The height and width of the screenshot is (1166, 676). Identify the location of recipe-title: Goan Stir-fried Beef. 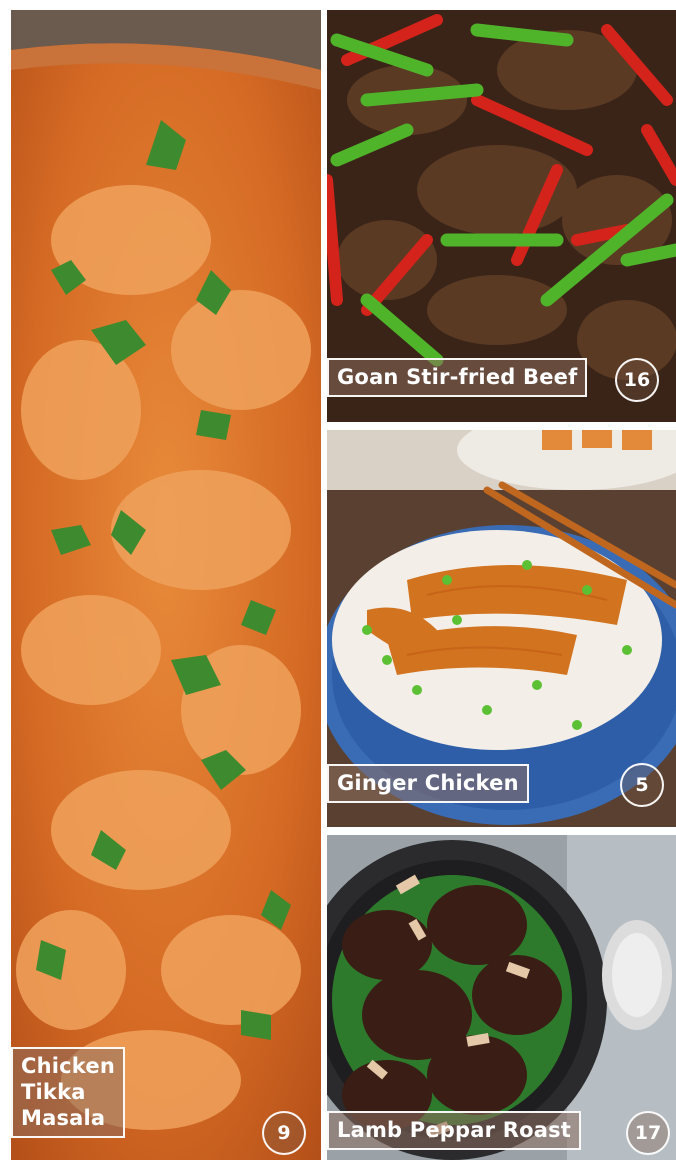
(457, 377).